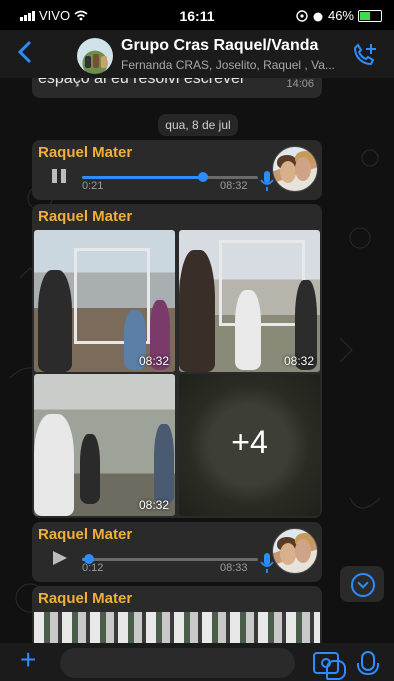 The image size is (394, 681). Describe the element at coordinates (370, 15) in the screenshot. I see `battery-icon` at that location.